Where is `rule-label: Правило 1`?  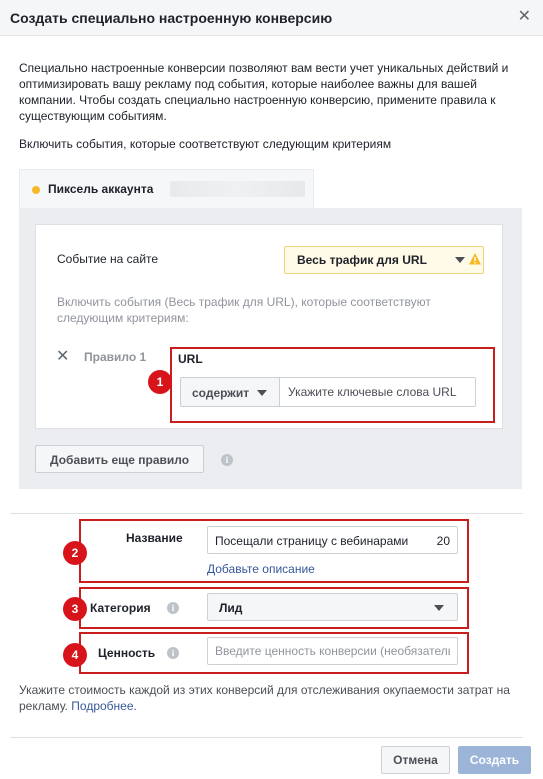
rule-label: Правило 1 is located at coordinates (115, 357).